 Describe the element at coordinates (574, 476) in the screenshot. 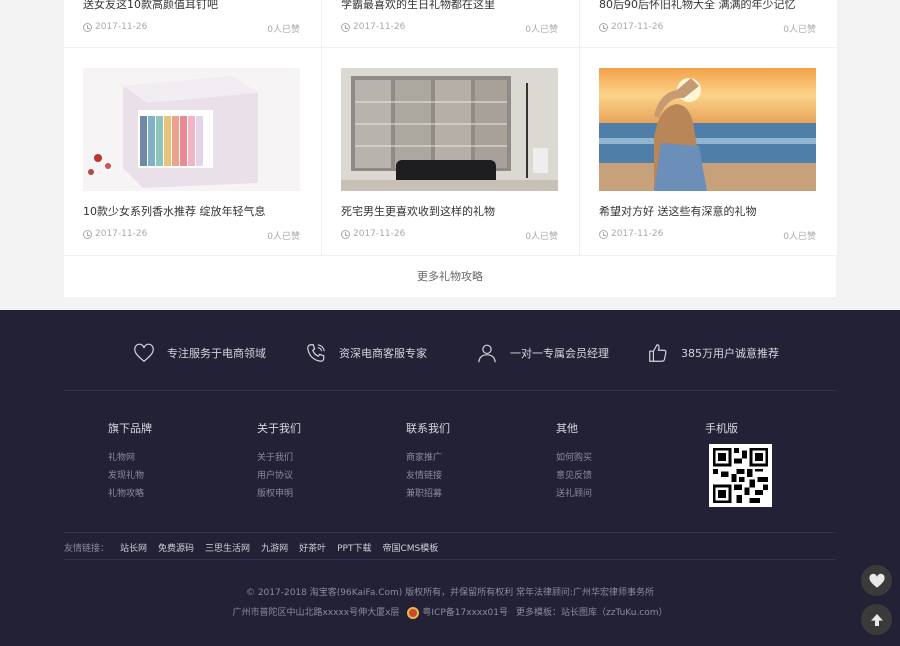

I see `footer-link: 意见反馈` at that location.